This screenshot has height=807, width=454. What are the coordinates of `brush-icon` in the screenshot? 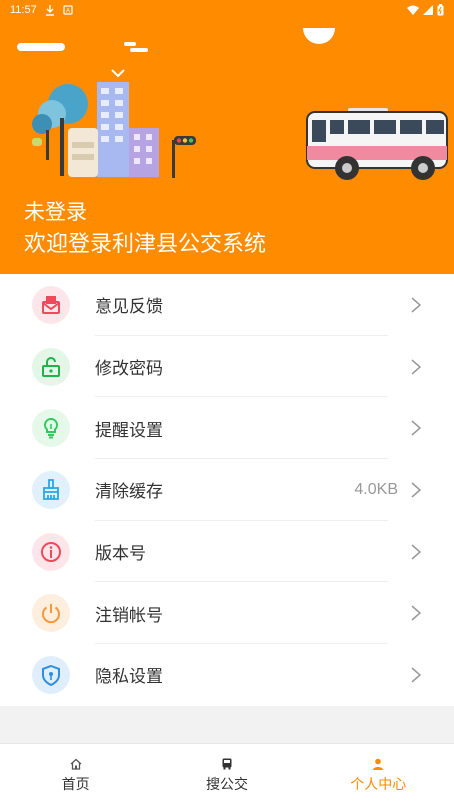 It's located at (51, 489).